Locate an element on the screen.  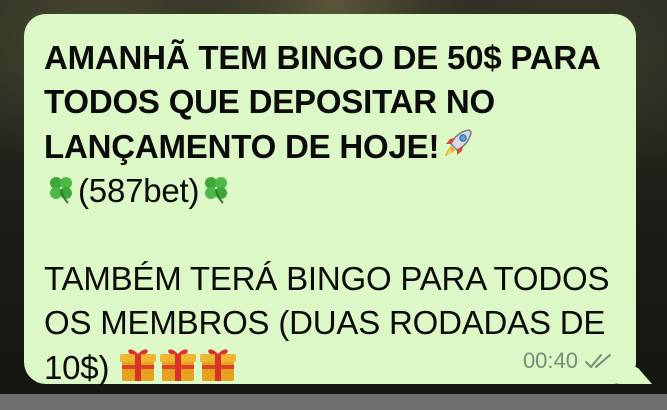
bubble-tail is located at coordinates (635, 371).